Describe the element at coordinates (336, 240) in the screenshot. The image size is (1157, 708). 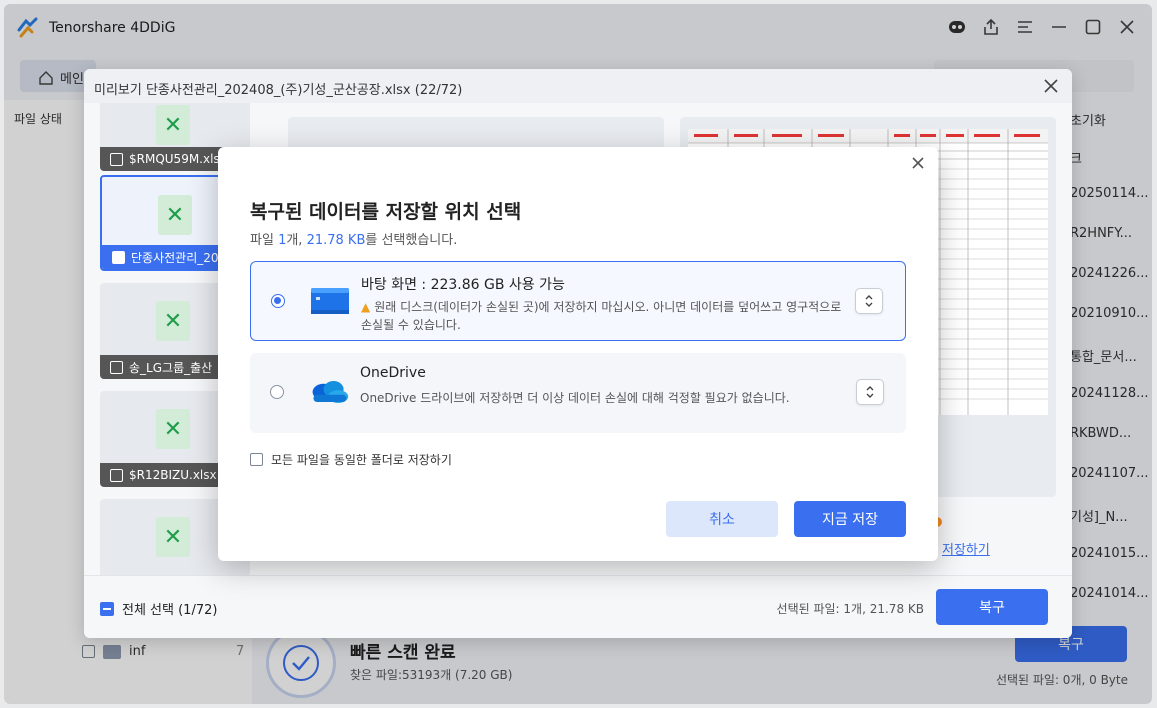
I see `subtitle-size: 21.78 KB` at that location.